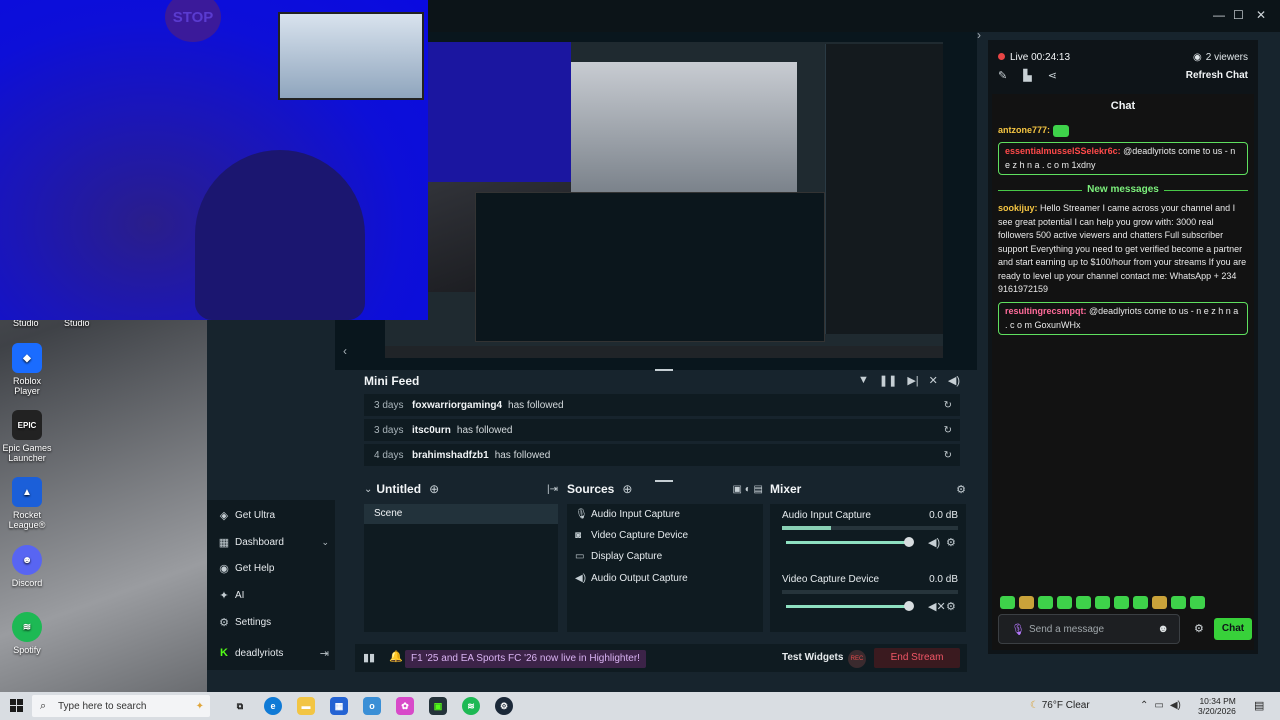 This screenshot has height=720, width=1280. I want to click on store-icon: ▦, so click(339, 706).